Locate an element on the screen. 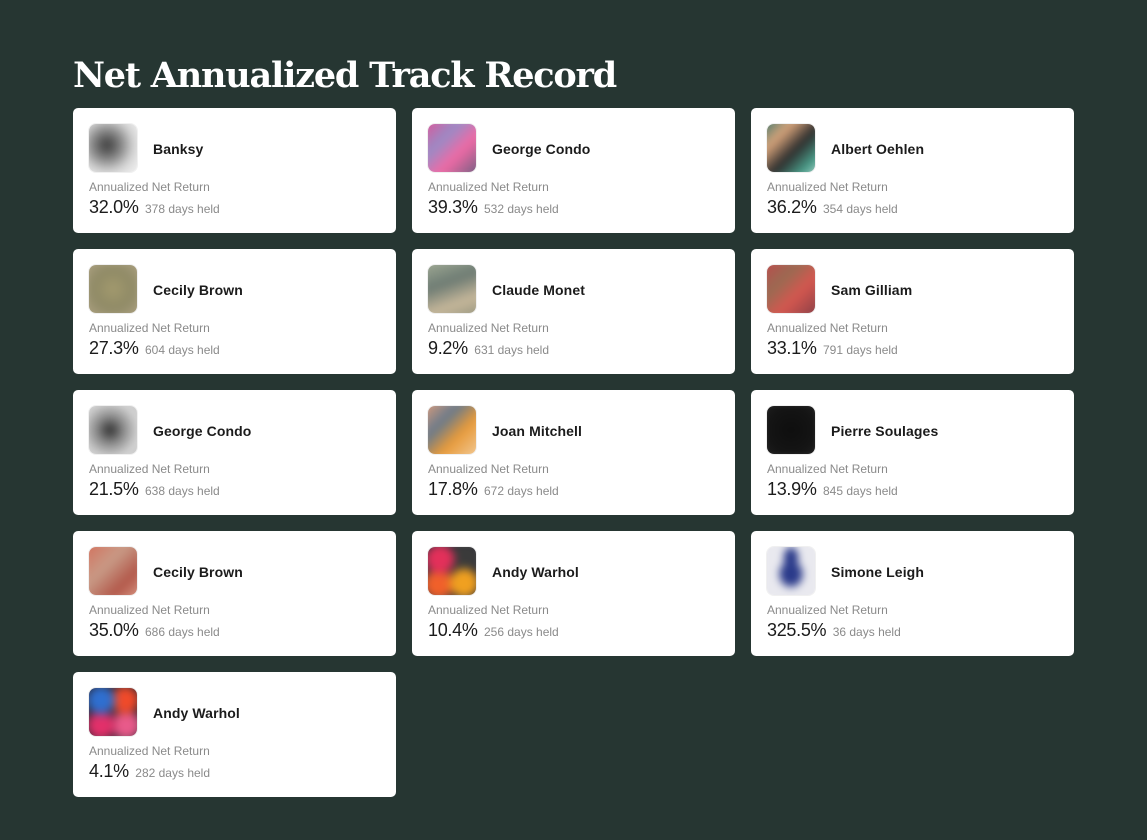 The height and width of the screenshot is (840, 1147). return-row: 13.9% 845 days held is located at coordinates (832, 490).